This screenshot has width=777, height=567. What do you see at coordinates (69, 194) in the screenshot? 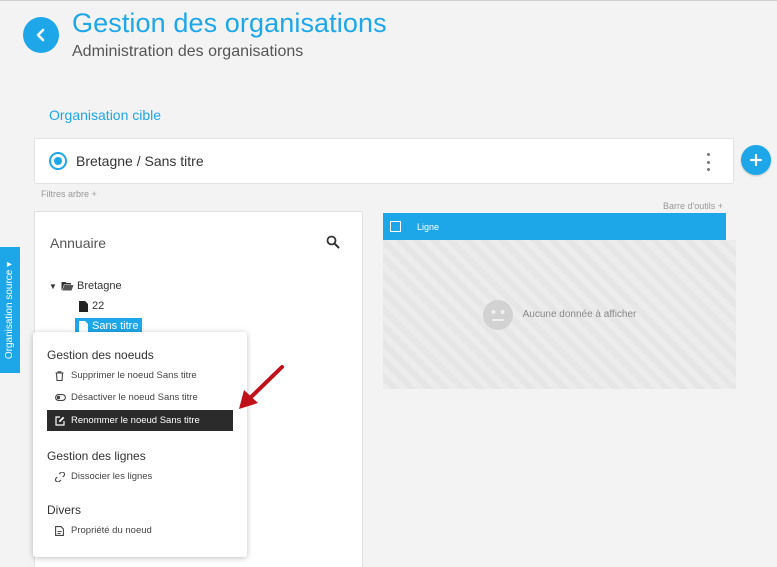
I see `tree-filters-link: Filtres arbre +` at bounding box center [69, 194].